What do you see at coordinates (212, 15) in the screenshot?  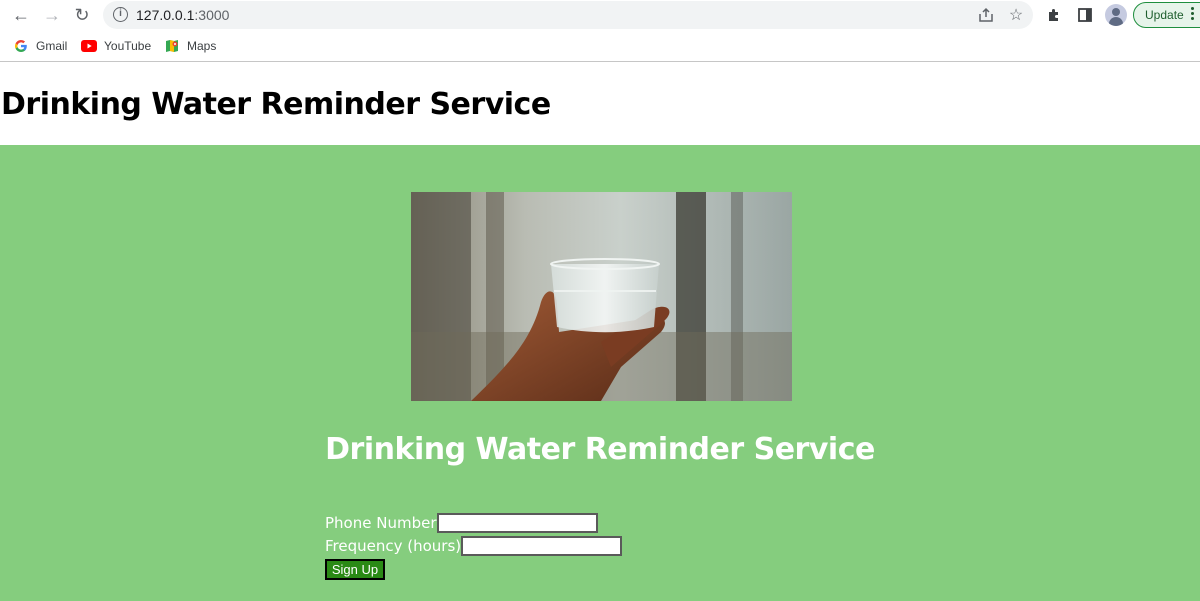 I see `url-port: :3000` at bounding box center [212, 15].